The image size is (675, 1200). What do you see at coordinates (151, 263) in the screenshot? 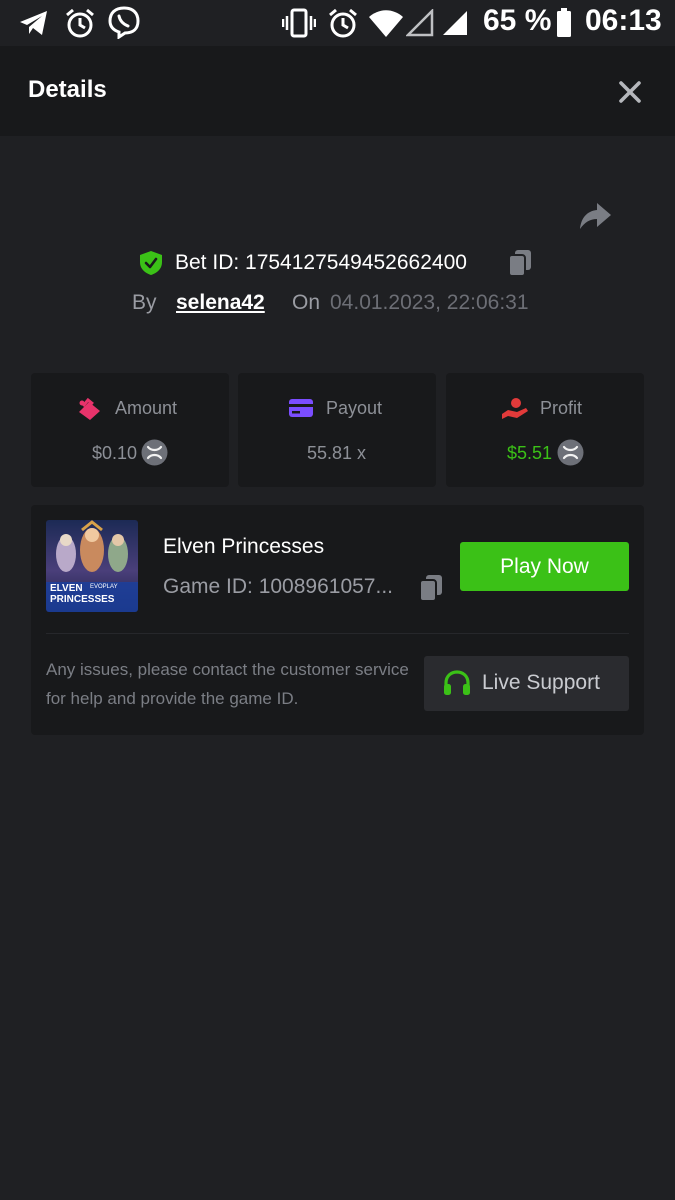
I see `shield-check-icon` at bounding box center [151, 263].